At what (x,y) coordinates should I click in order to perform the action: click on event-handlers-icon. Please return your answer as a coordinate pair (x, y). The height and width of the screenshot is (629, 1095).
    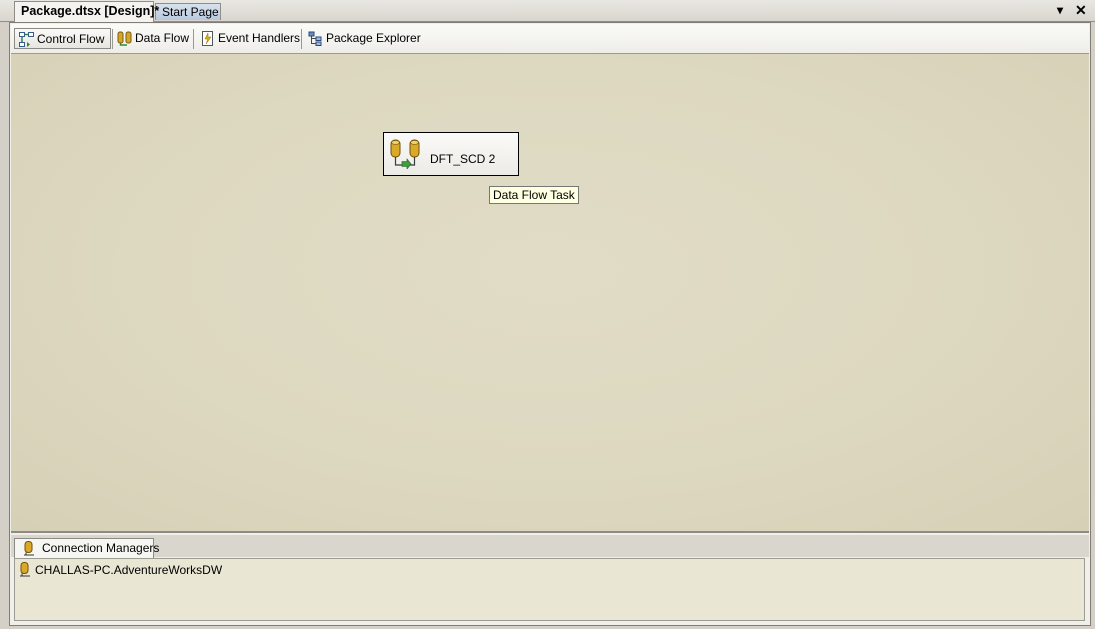
    Looking at the image, I should click on (207, 38).